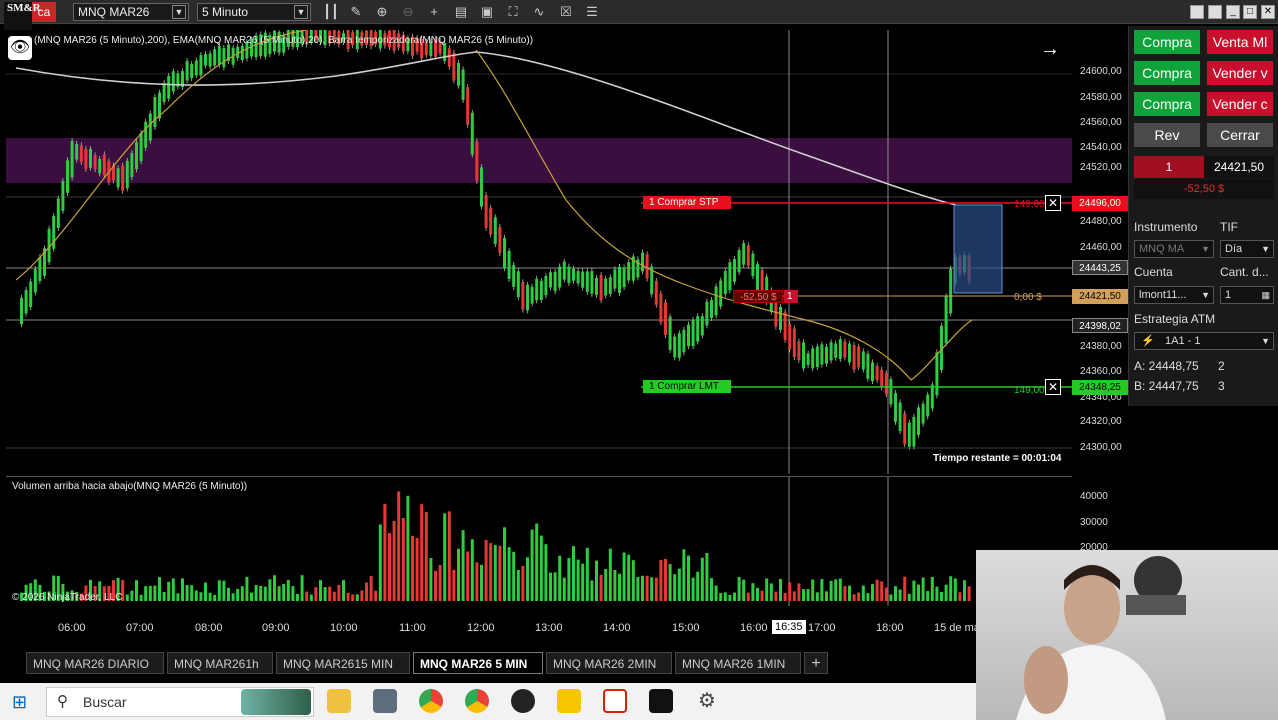  What do you see at coordinates (791, 296) in the screenshot?
I see `position-qty-label: 1` at bounding box center [791, 296].